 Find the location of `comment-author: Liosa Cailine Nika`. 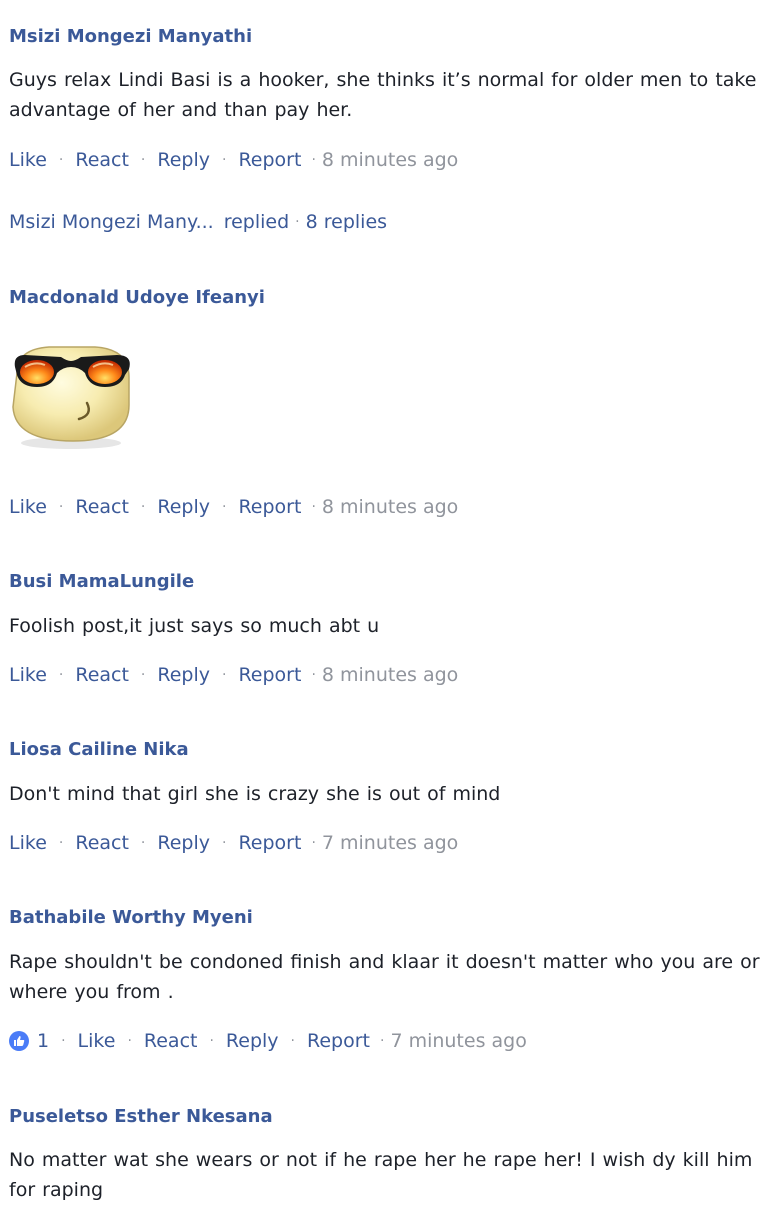

comment-author: Liosa Cailine Nika is located at coordinates (99, 750).